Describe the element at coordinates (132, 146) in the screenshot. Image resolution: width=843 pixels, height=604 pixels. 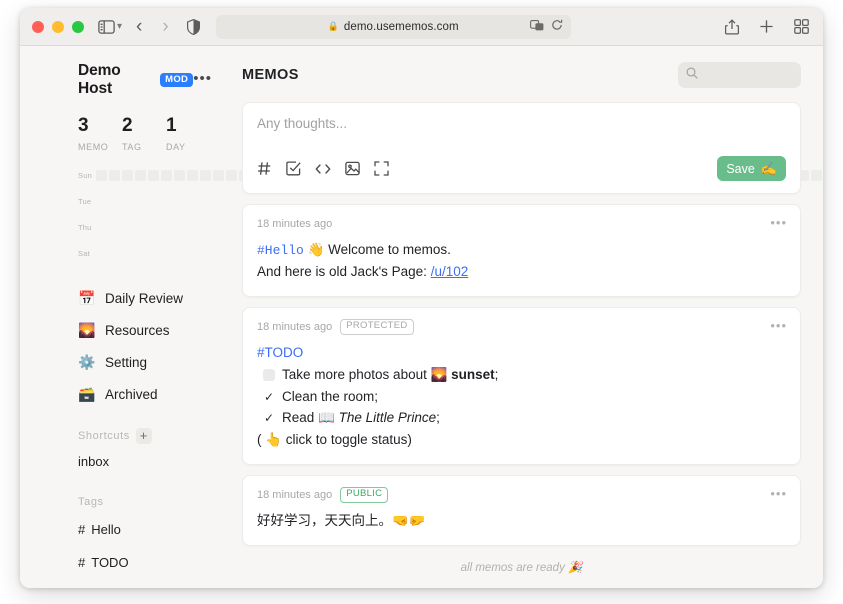
I see `stat-tag-label: TAG` at that location.